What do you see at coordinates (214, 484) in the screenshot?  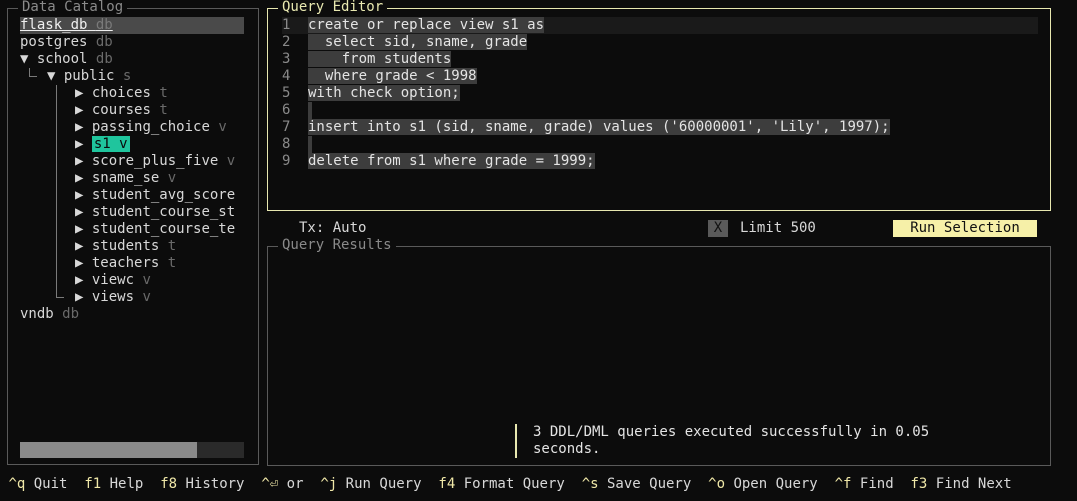 I see `shortcut-action: History` at bounding box center [214, 484].